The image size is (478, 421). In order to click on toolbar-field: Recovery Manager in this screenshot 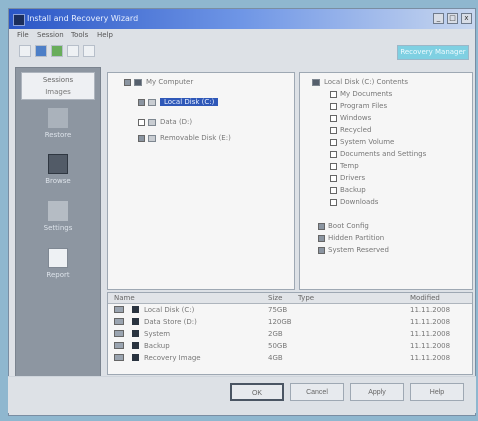, I will do `click(433, 52)`.